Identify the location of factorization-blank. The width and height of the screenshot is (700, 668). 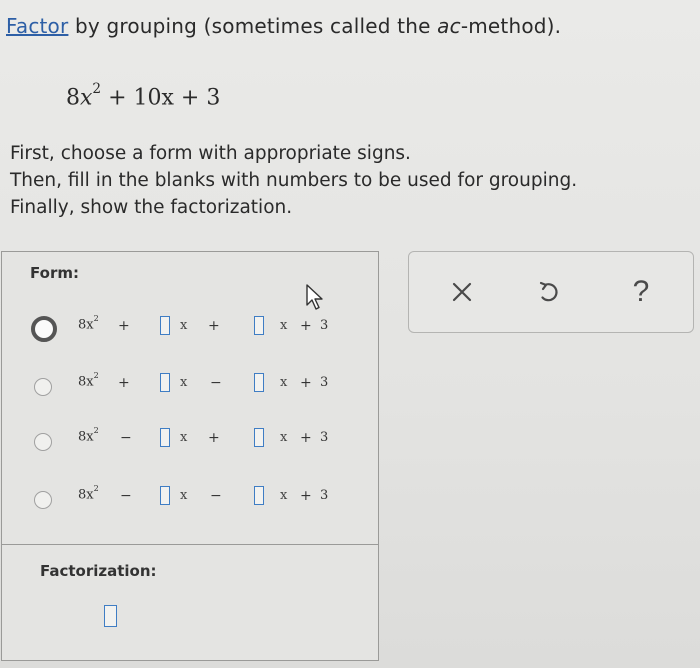
(110, 616).